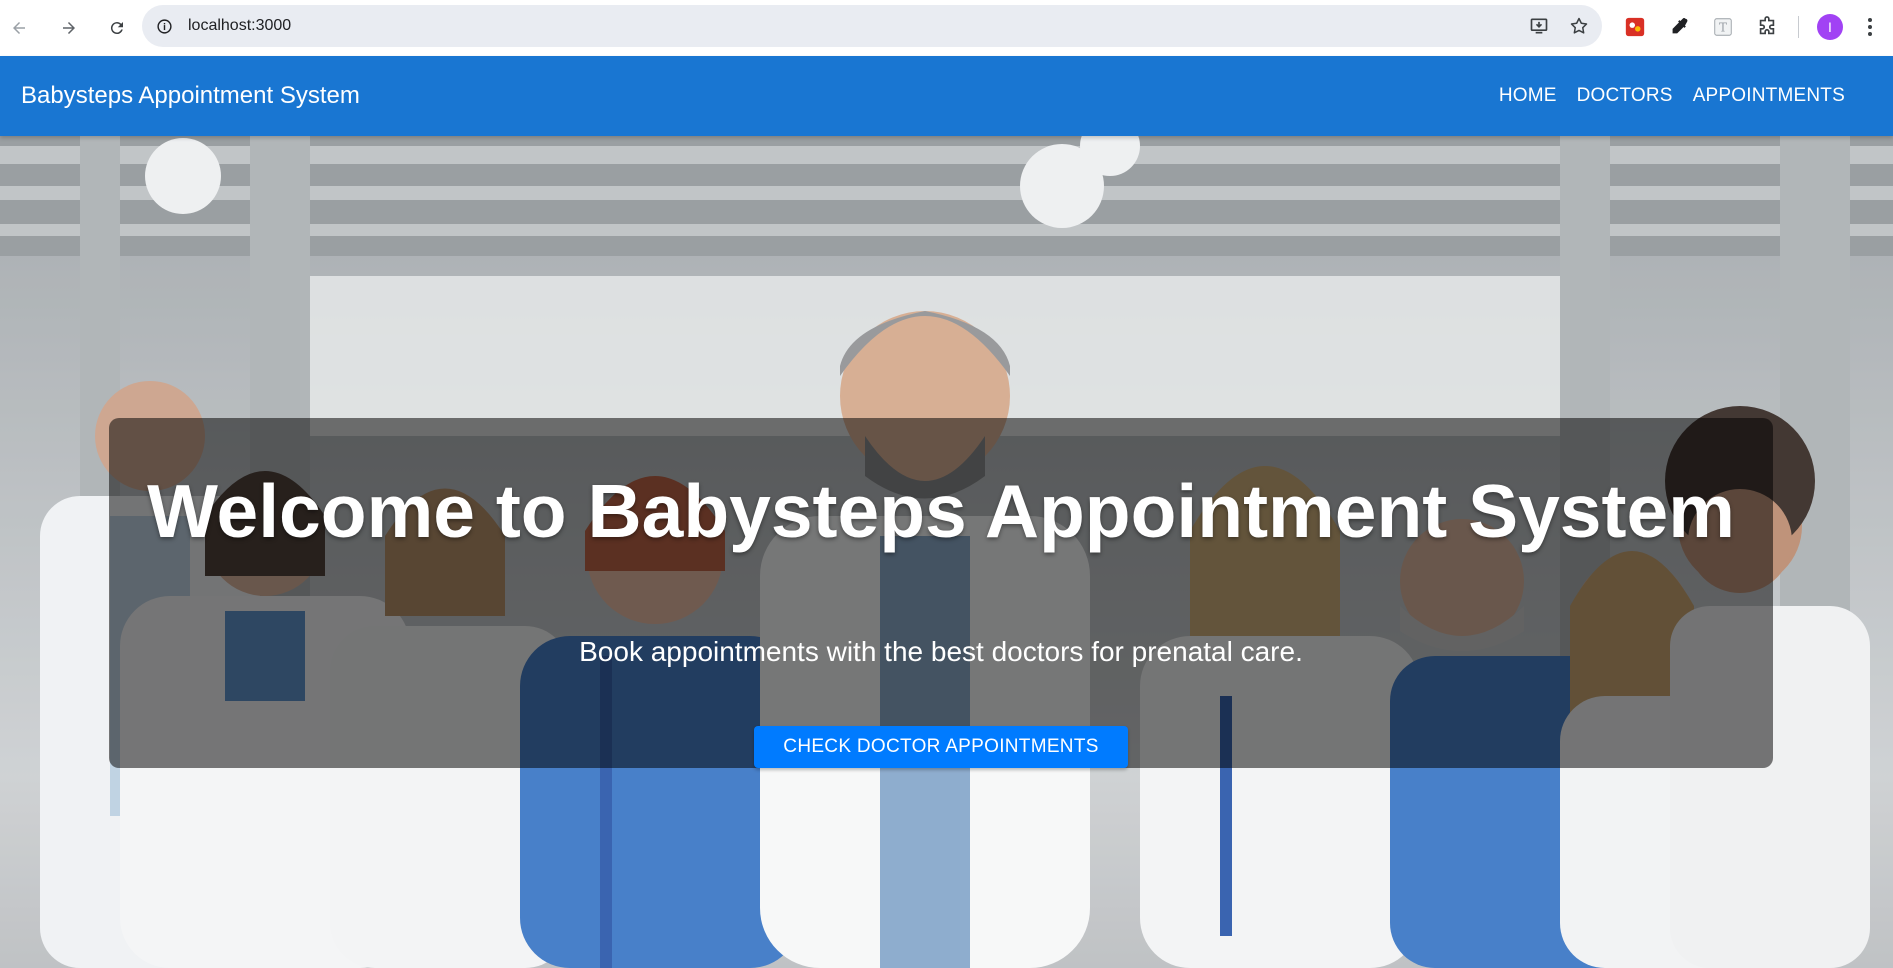 The width and height of the screenshot is (1893, 968). What do you see at coordinates (1750, 27) in the screenshot?
I see `extensions-area: T I` at bounding box center [1750, 27].